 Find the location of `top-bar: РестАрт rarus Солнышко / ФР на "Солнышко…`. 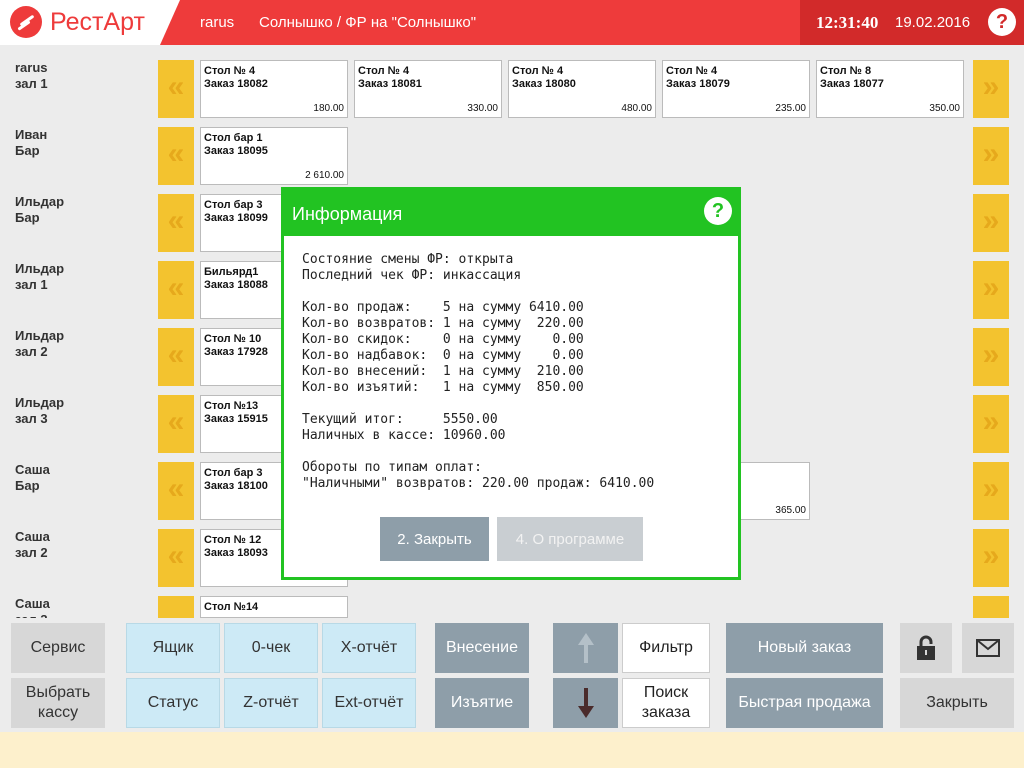

top-bar: РестАрт rarus Солнышко / ФР на "Солнышко… is located at coordinates (512, 22).